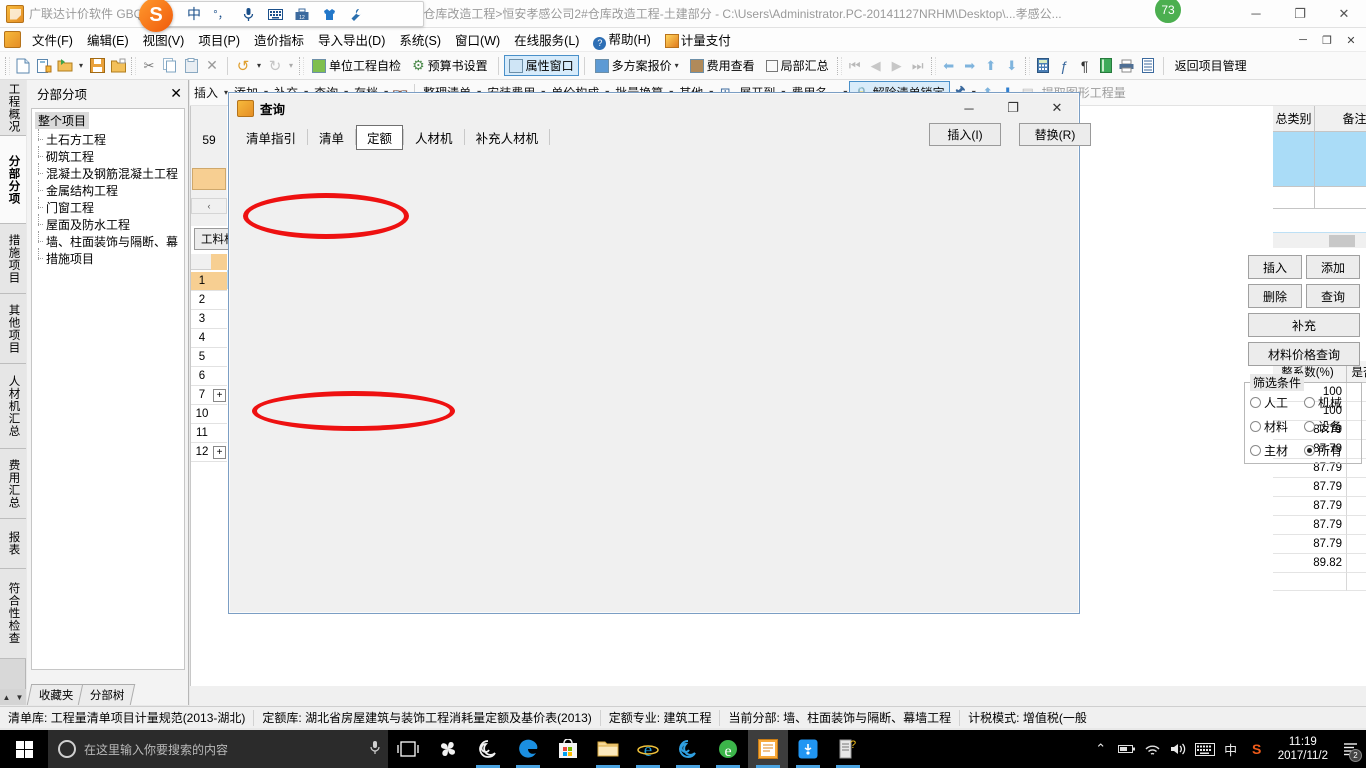  What do you see at coordinates (209, 433) in the screenshot?
I see `table-row: 11` at bounding box center [209, 433].